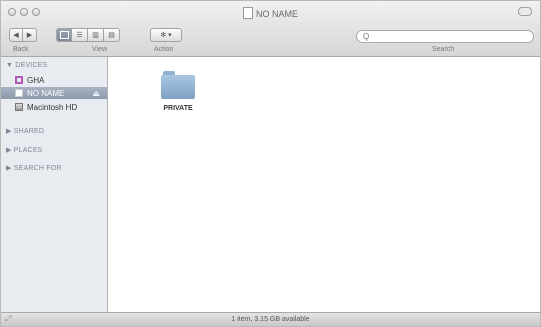  I want to click on folder-icon, so click(178, 85).